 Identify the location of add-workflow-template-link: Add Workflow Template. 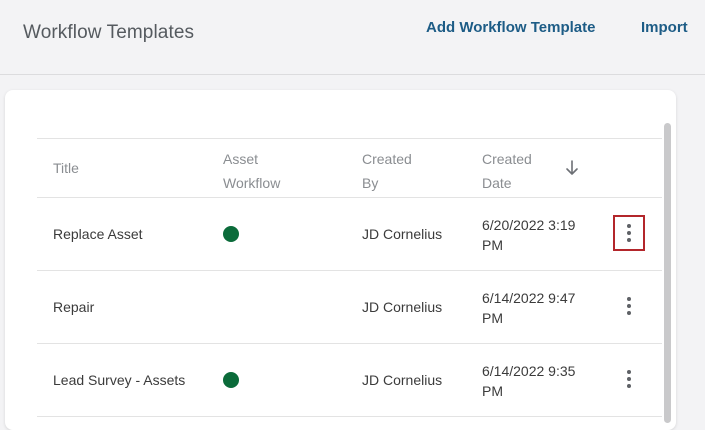
(510, 27).